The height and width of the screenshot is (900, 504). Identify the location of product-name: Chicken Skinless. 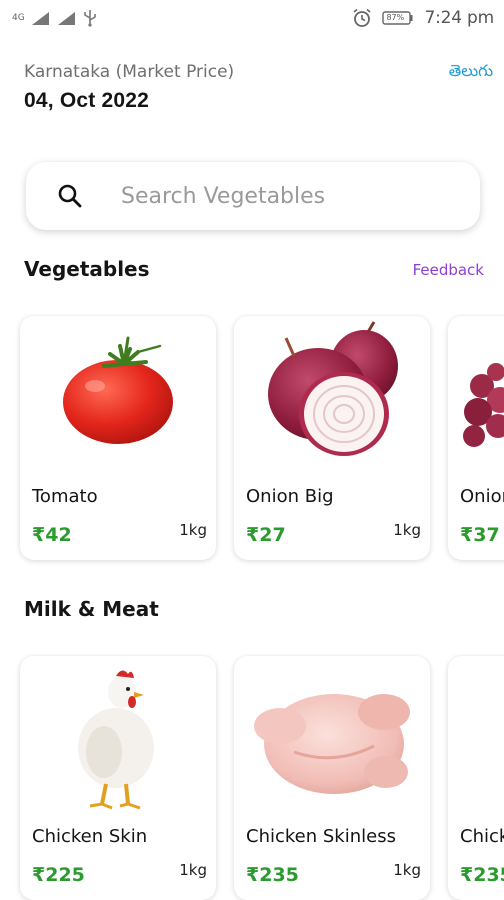
(321, 836).